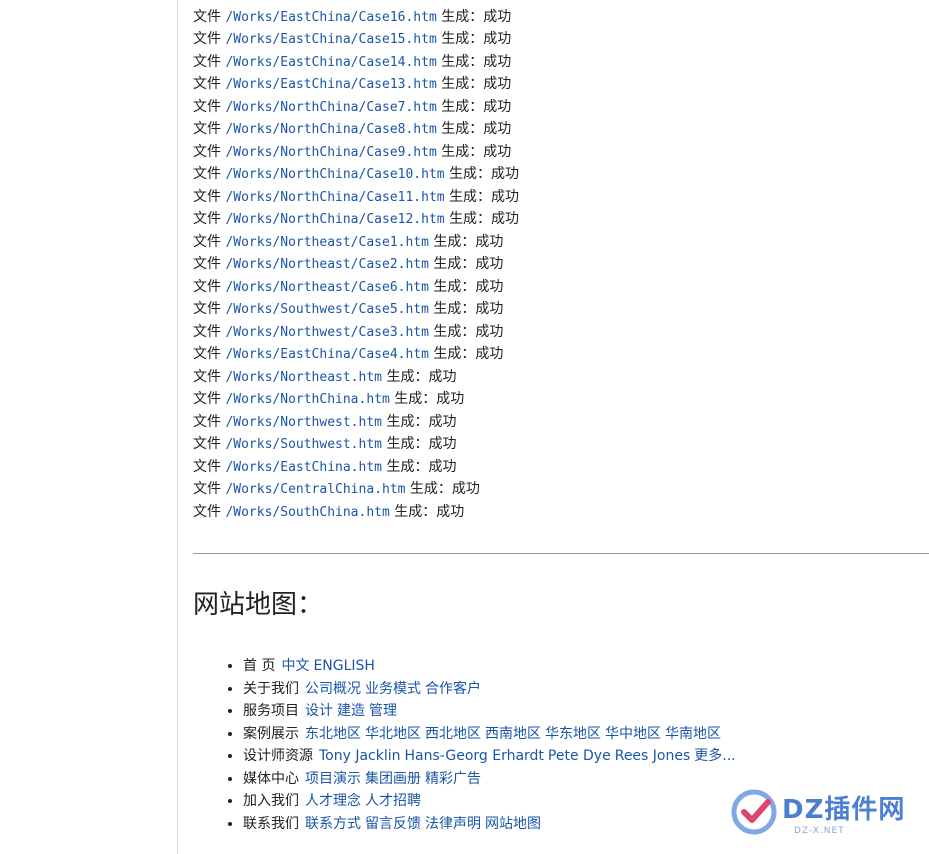 This screenshot has width=929, height=854. Describe the element at coordinates (315, 489) in the screenshot. I see `log-file-link: /Works/CentralChina.htm` at that location.